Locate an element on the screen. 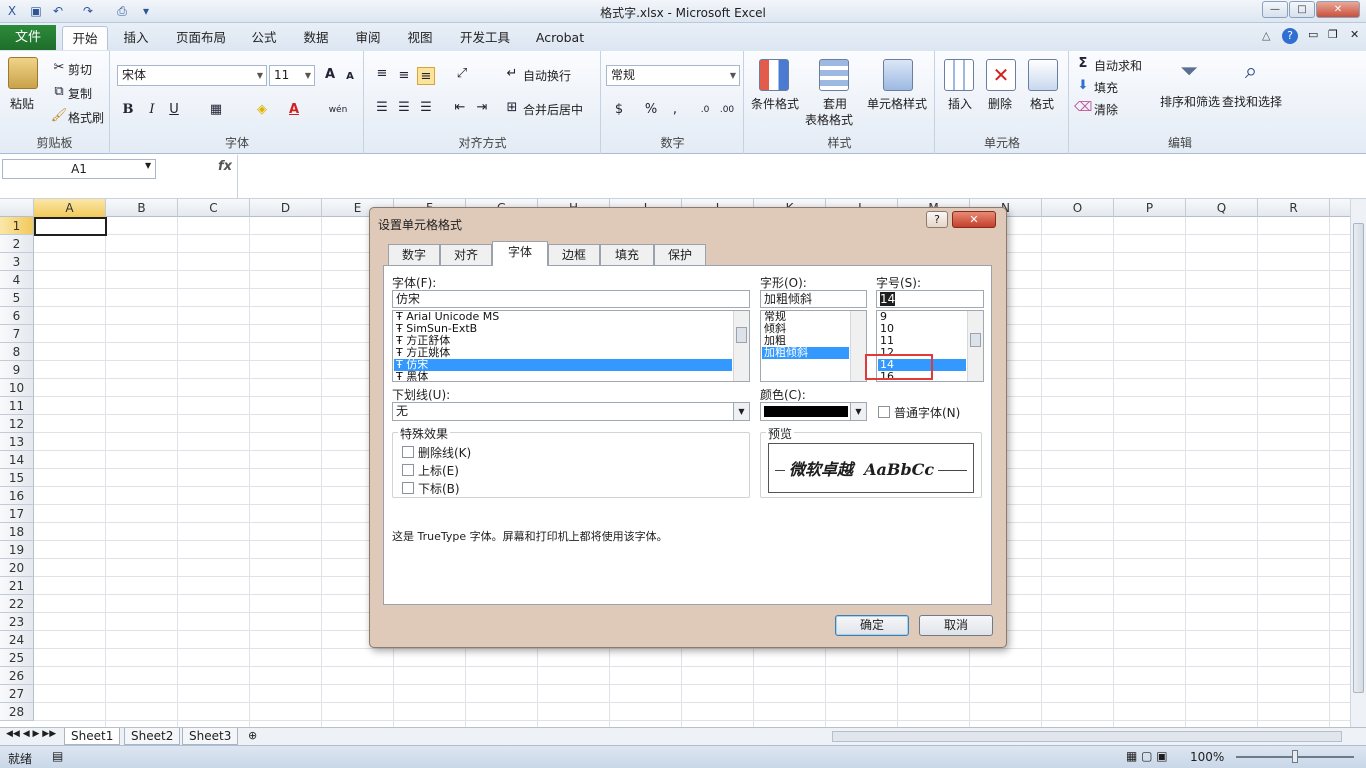 This screenshot has height=768, width=1366. format-cells-button: 格式 is located at coordinates (1042, 103).